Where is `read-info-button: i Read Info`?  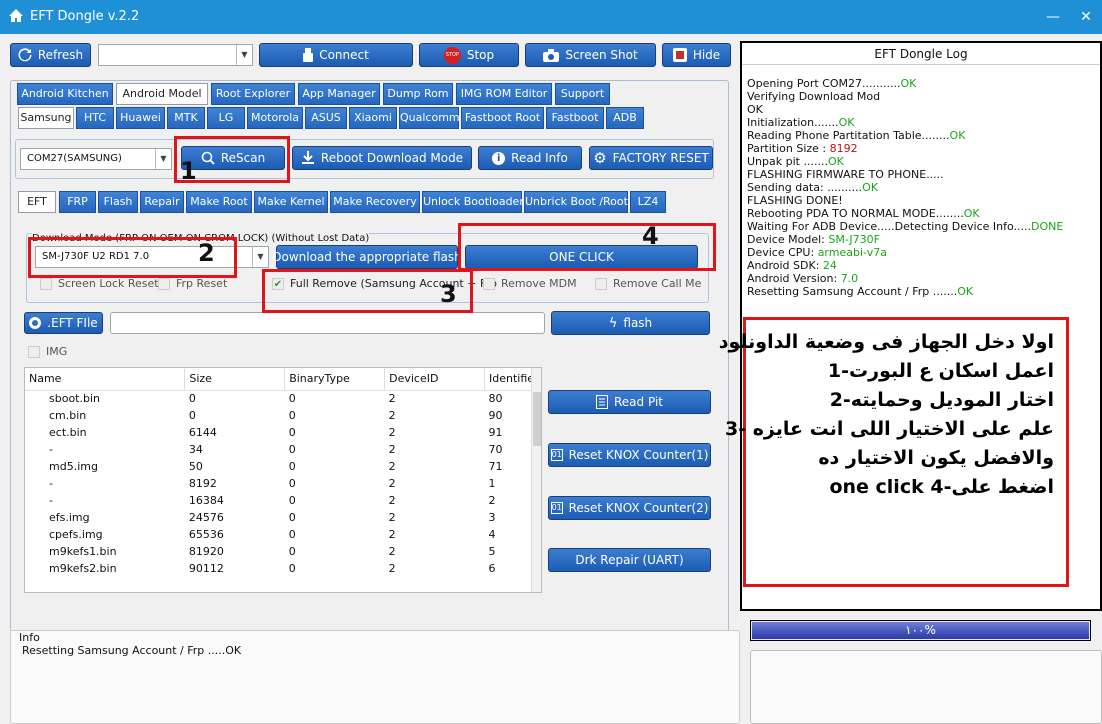 read-info-button: i Read Info is located at coordinates (530, 158).